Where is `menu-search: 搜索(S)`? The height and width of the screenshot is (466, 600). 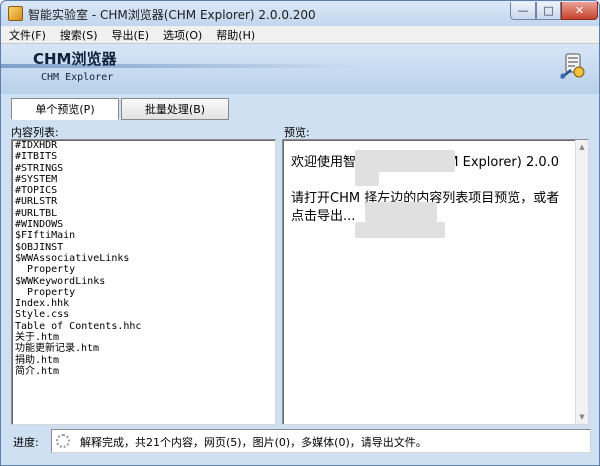
menu-search: 搜索(S) is located at coordinates (78, 35).